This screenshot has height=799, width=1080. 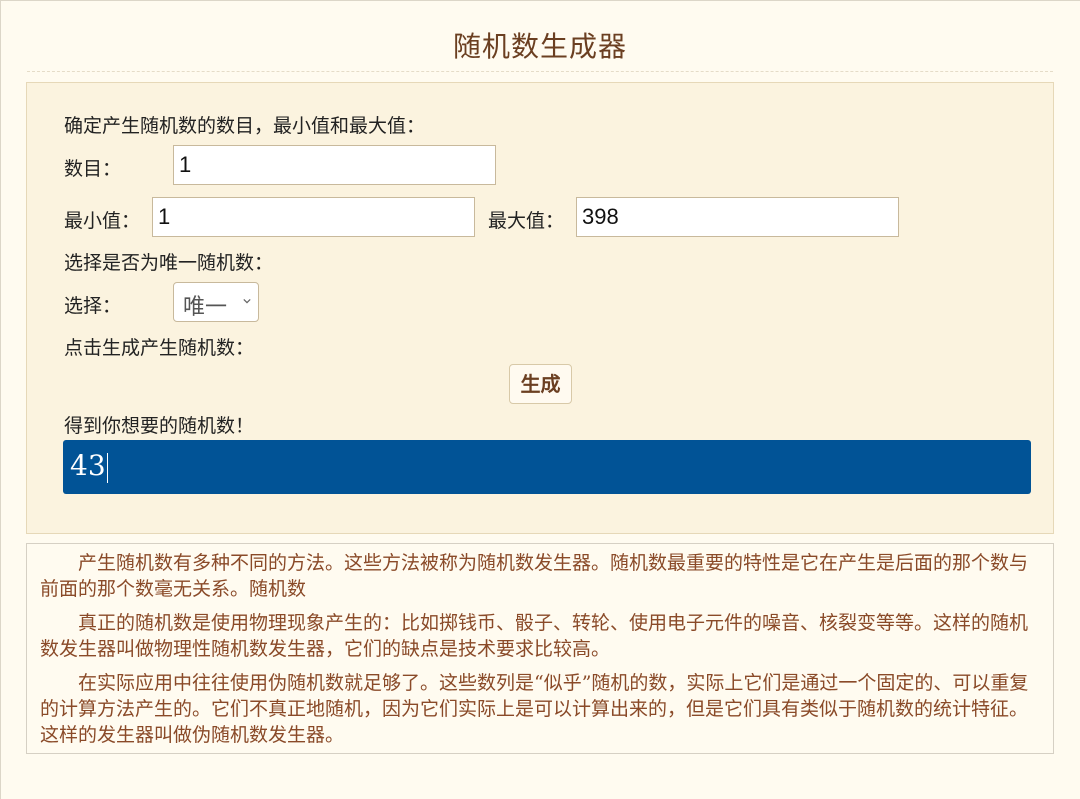 What do you see at coordinates (102, 221) in the screenshot?
I see `min-label: 最小值：` at bounding box center [102, 221].